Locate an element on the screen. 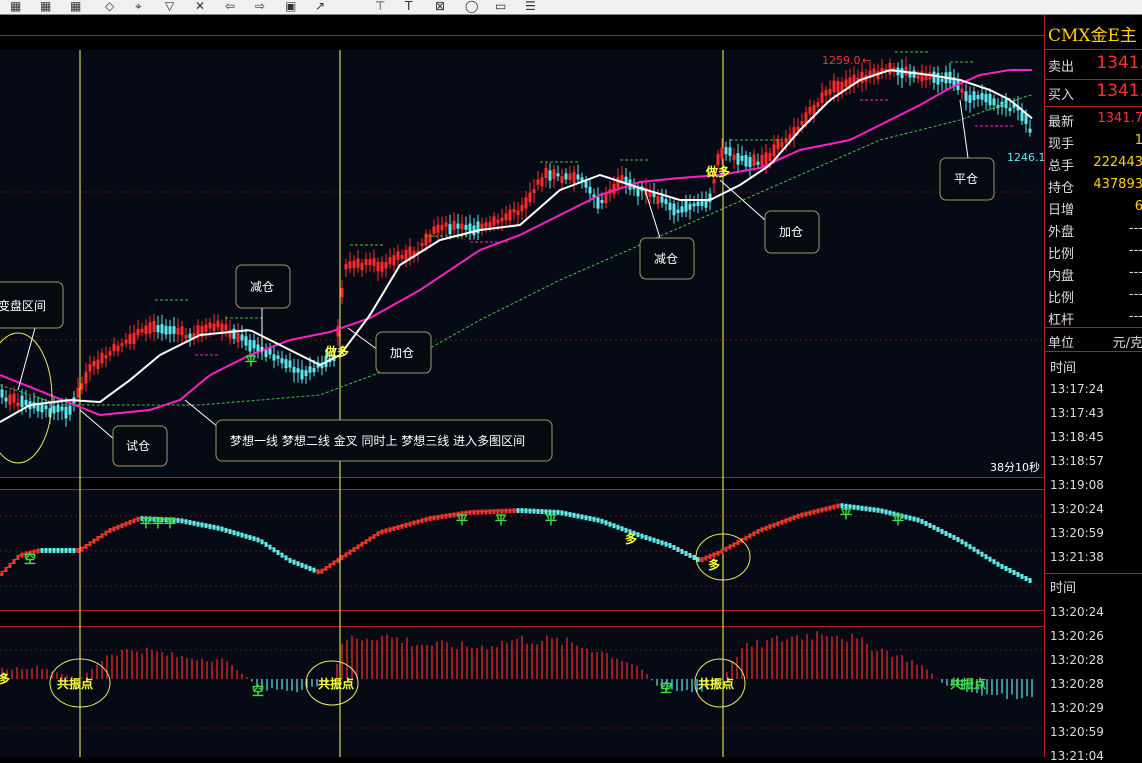 This screenshot has width=1142, height=763. toolbar-icon: ⊠ is located at coordinates (440, 6).